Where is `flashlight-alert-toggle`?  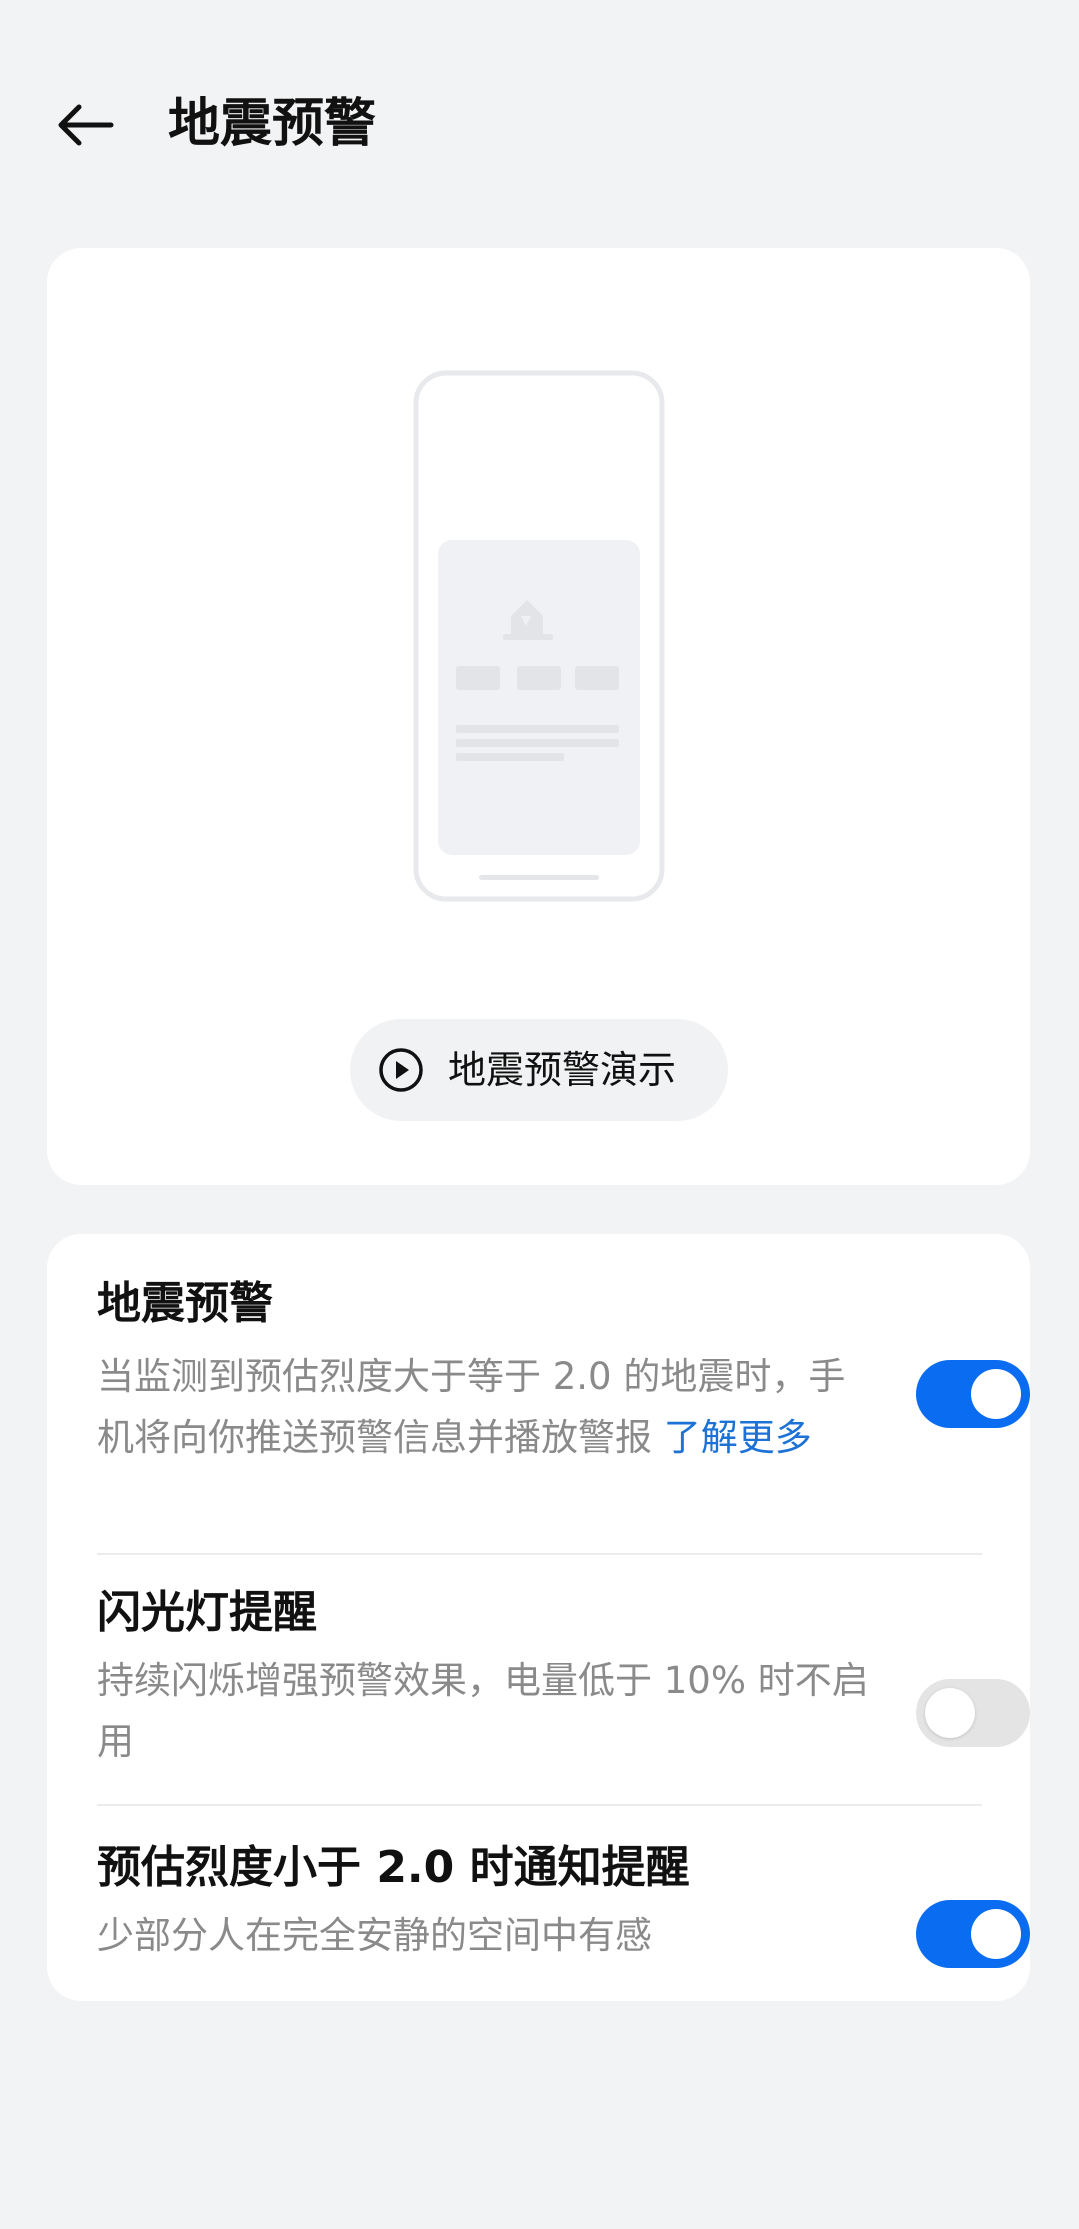 flashlight-alert-toggle is located at coordinates (973, 1713).